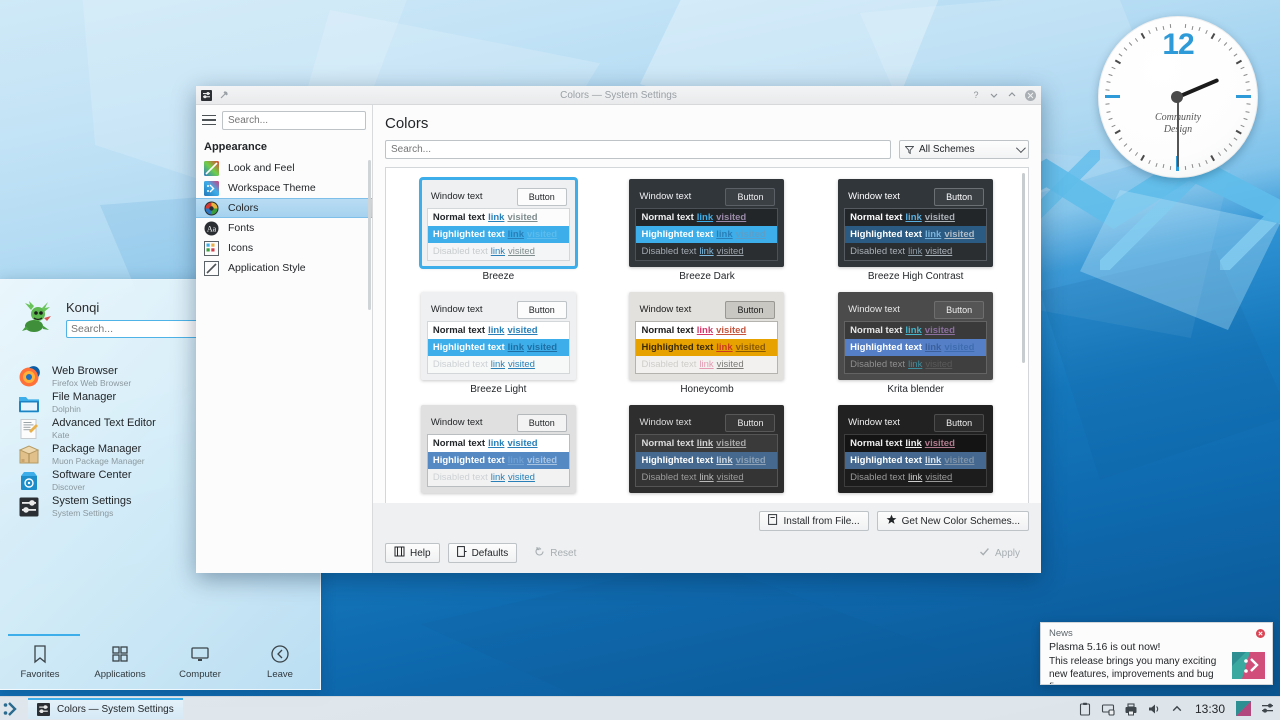  What do you see at coordinates (105, 708) in the screenshot?
I see `taskbar-task-colors: Colors — System Settings` at bounding box center [105, 708].